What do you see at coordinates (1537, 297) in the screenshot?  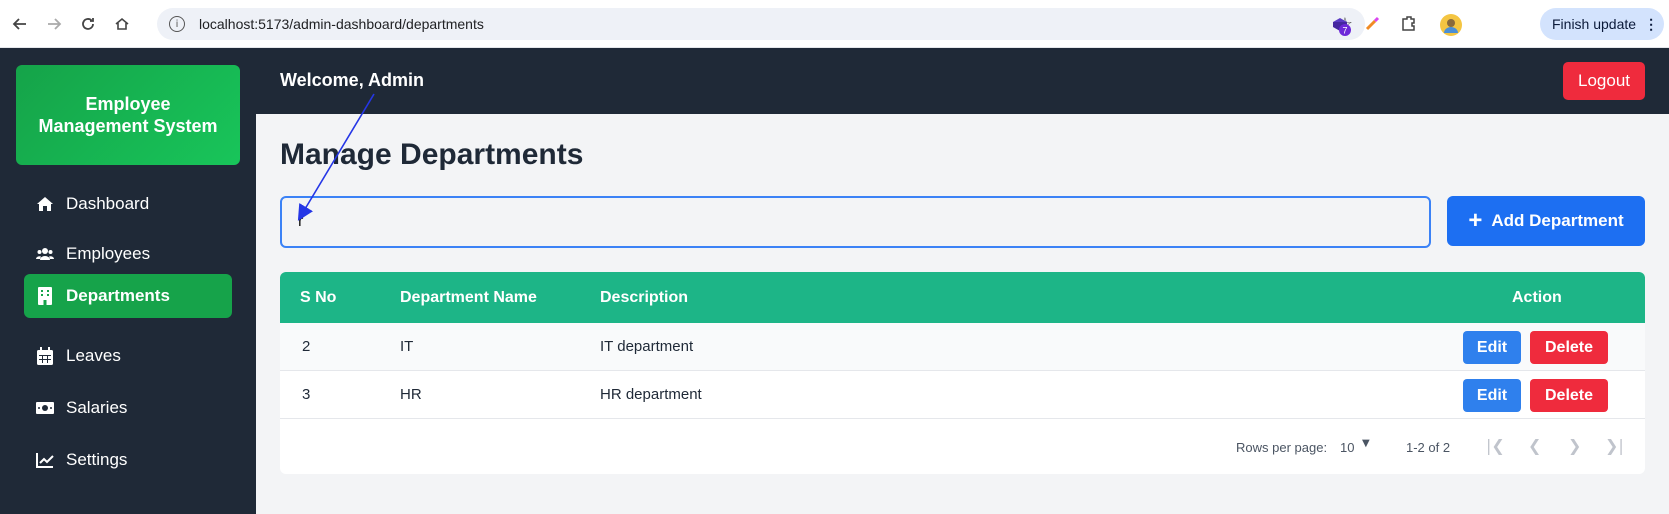 I see `column-header-action: Action` at bounding box center [1537, 297].